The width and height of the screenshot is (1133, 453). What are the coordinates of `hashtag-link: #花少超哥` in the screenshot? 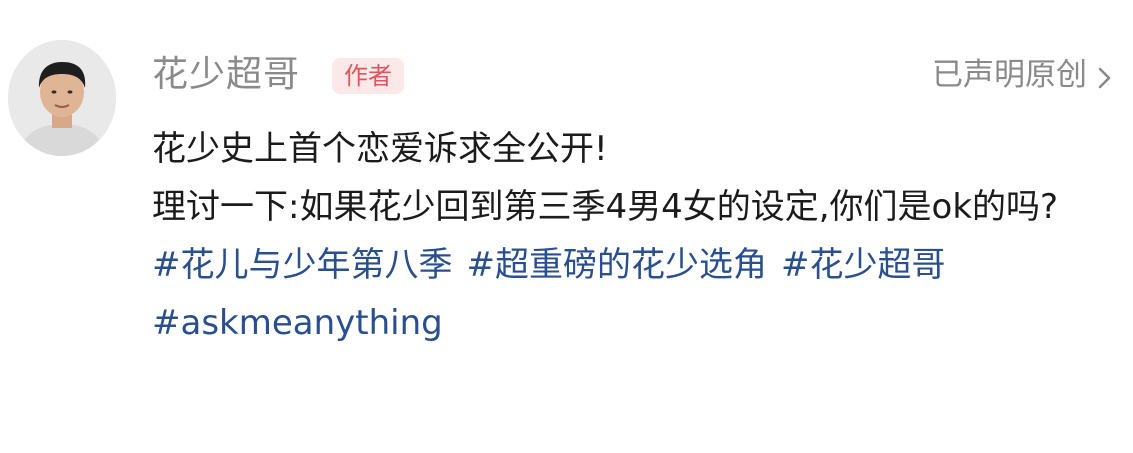 It's located at (863, 265).